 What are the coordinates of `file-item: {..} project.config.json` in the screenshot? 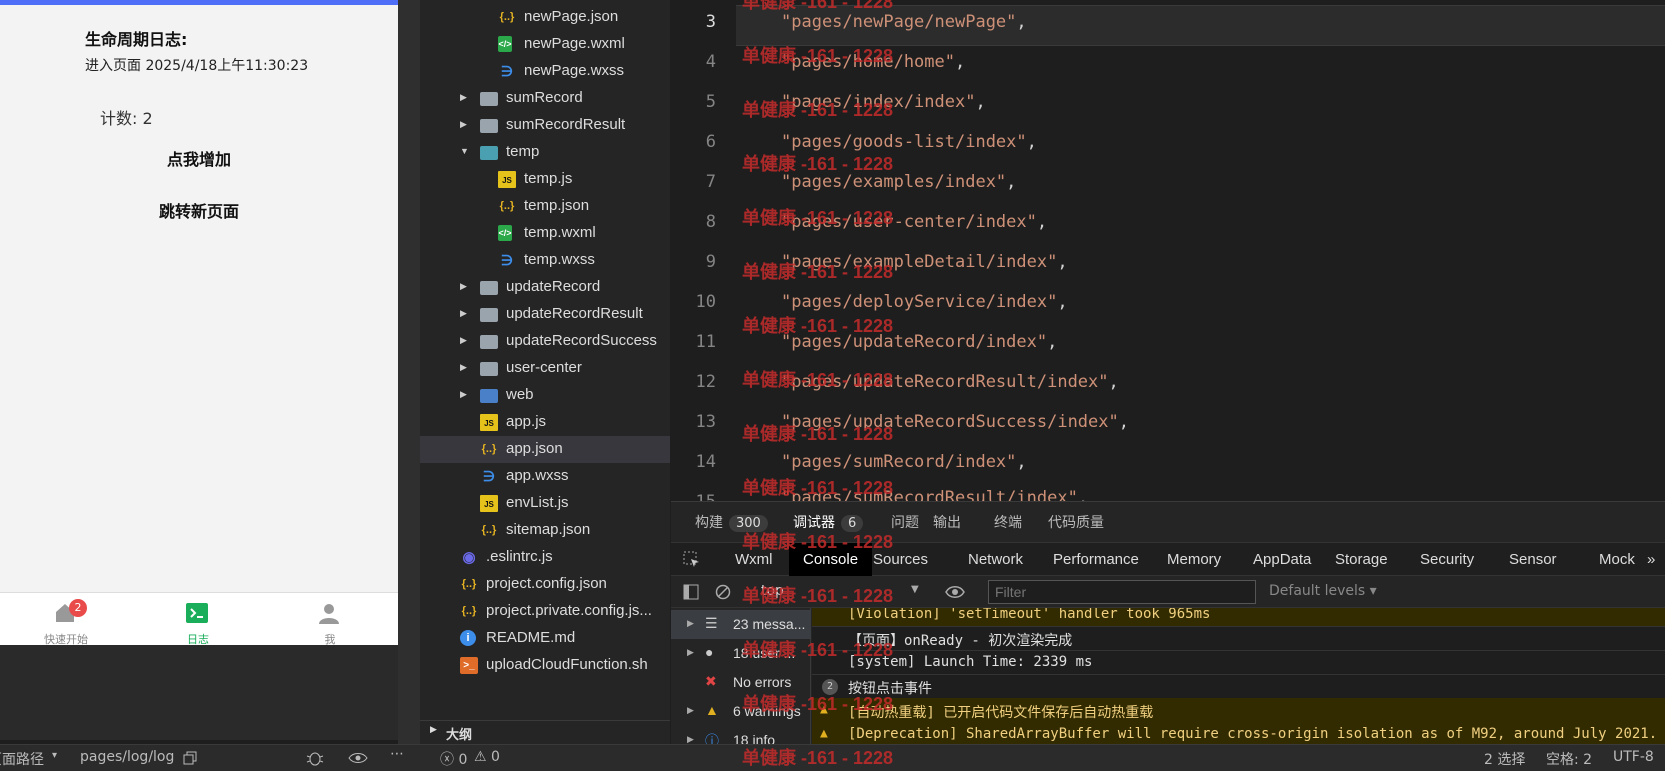 It's located at (545, 584).